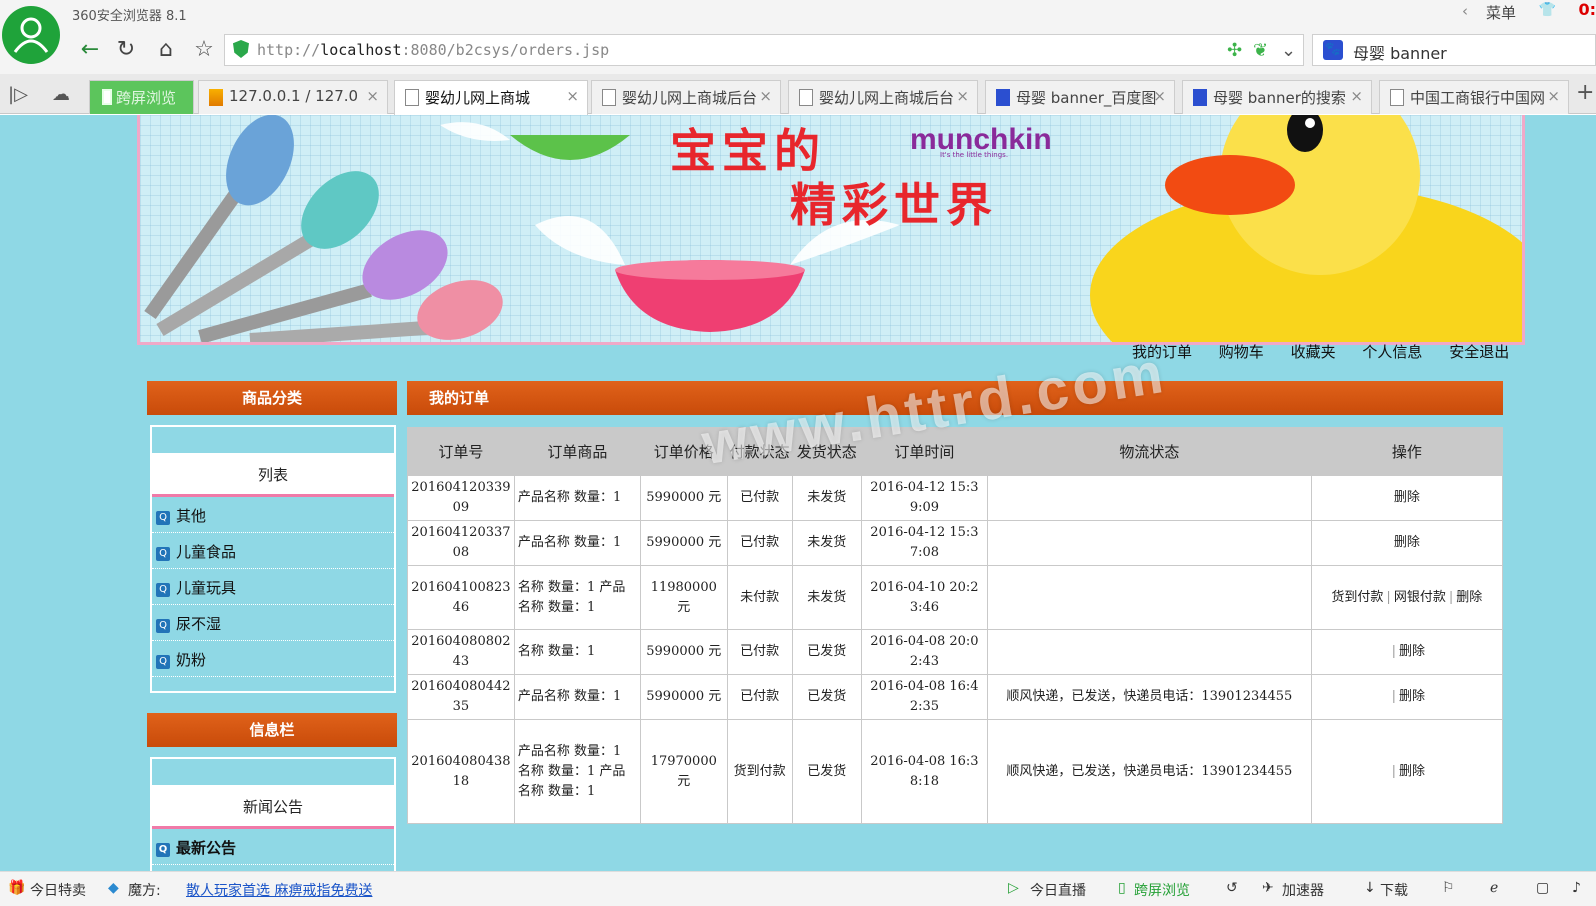 This screenshot has height=906, width=1596. I want to click on nav-profile: 个人信息, so click(1392, 352).